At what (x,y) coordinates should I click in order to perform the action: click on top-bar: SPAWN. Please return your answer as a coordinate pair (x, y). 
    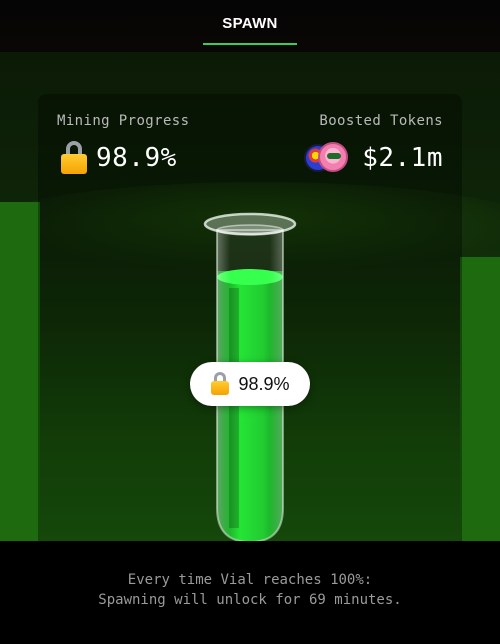
    Looking at the image, I should click on (250, 26).